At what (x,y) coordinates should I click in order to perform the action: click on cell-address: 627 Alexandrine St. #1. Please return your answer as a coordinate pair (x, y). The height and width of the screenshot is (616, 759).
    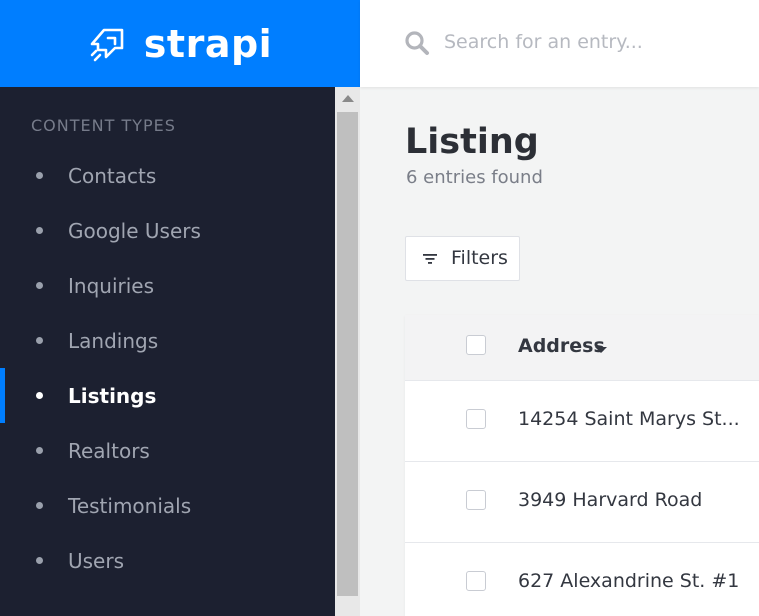
    Looking at the image, I should click on (629, 581).